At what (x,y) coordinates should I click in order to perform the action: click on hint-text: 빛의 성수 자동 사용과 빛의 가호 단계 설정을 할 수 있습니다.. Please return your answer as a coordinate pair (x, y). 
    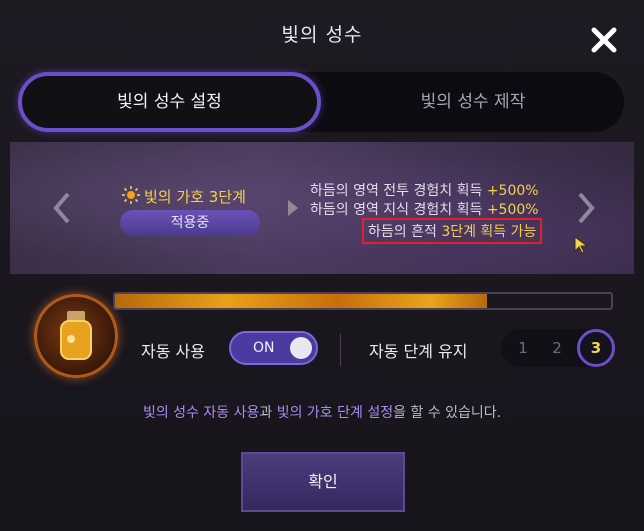
    Looking at the image, I should click on (322, 412).